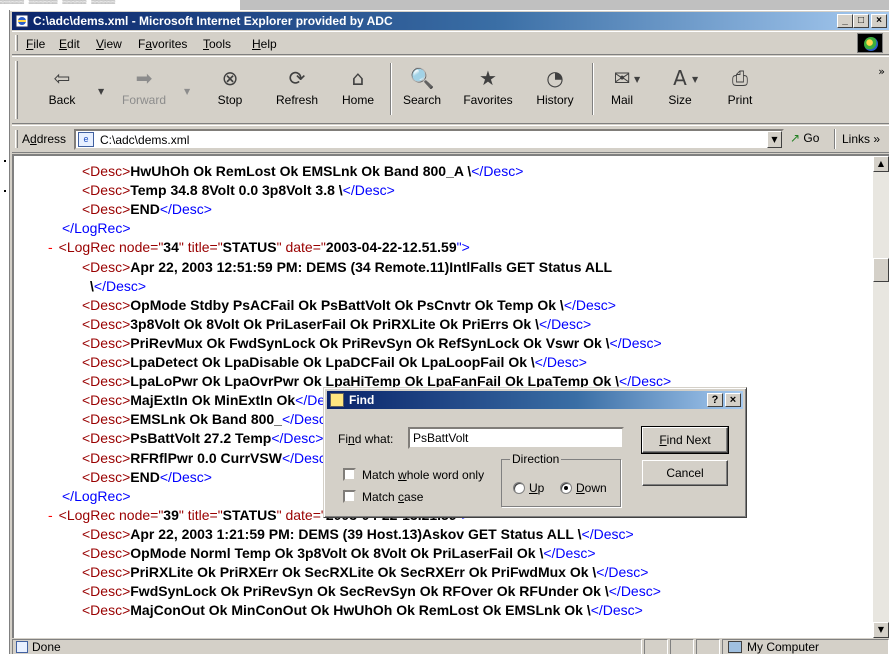 The width and height of the screenshot is (889, 654). Describe the element at coordinates (861, 21) in the screenshot. I see `maximize-button: □` at that location.